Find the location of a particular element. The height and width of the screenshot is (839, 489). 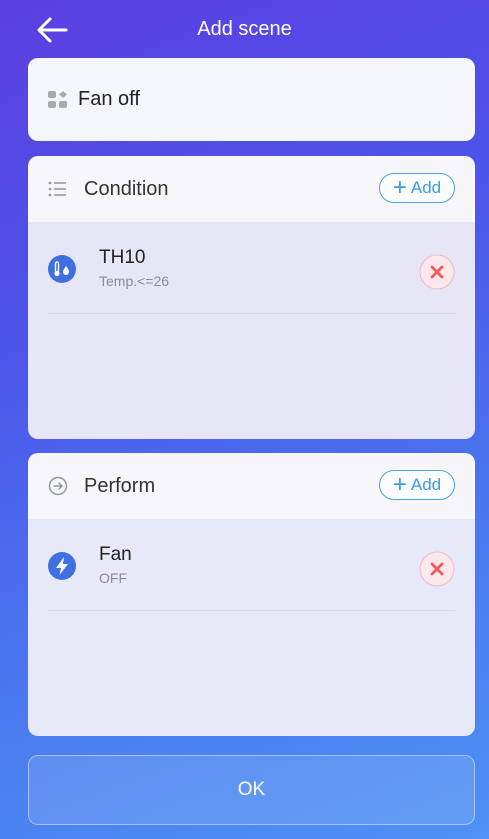

remove-condition-button is located at coordinates (437, 272).